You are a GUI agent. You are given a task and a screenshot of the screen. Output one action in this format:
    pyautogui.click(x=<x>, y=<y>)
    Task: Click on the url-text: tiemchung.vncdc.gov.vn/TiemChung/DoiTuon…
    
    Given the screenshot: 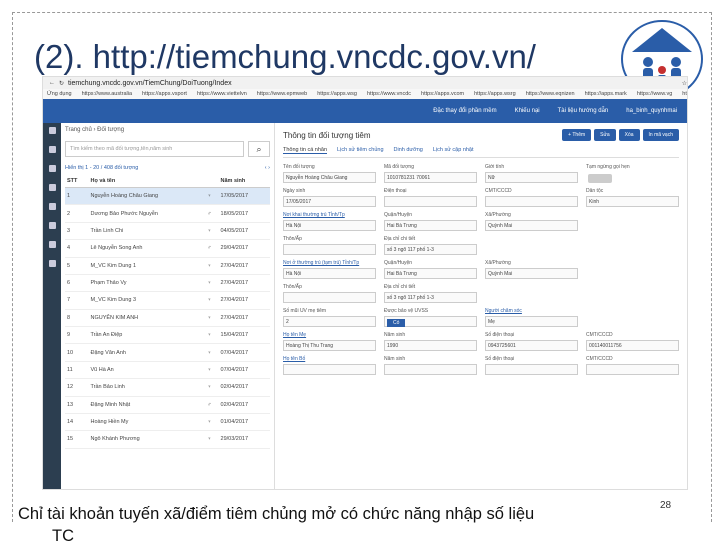 What is the action you would take?
    pyautogui.click(x=373, y=83)
    